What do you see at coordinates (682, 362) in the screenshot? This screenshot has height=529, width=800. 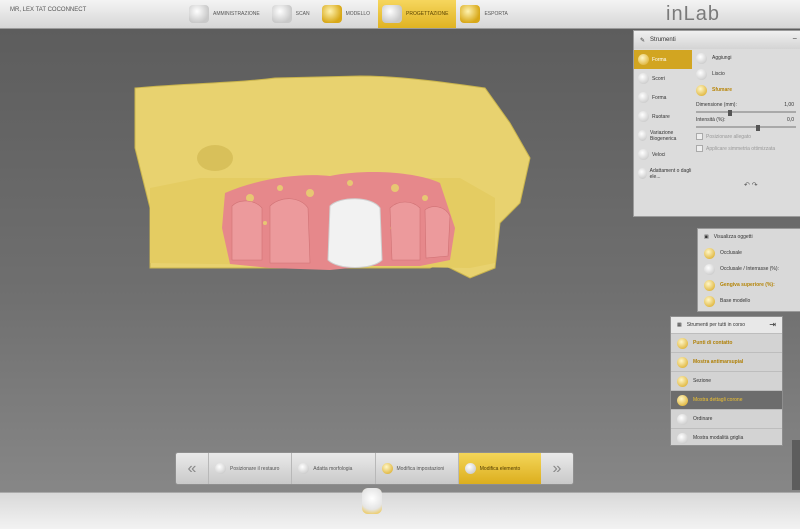 I see `antagonist-icon` at bounding box center [682, 362].